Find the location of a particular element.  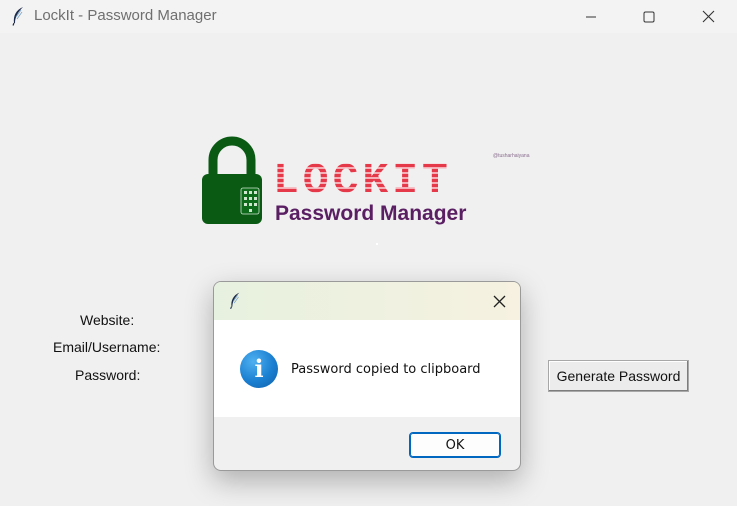

padlock-icon is located at coordinates (232, 180).